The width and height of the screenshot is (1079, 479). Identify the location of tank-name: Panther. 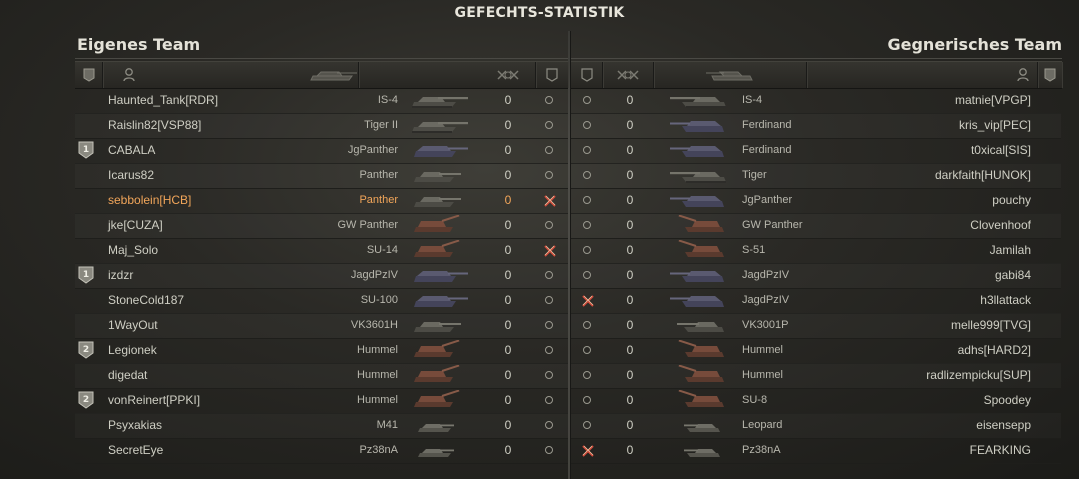
(378, 200).